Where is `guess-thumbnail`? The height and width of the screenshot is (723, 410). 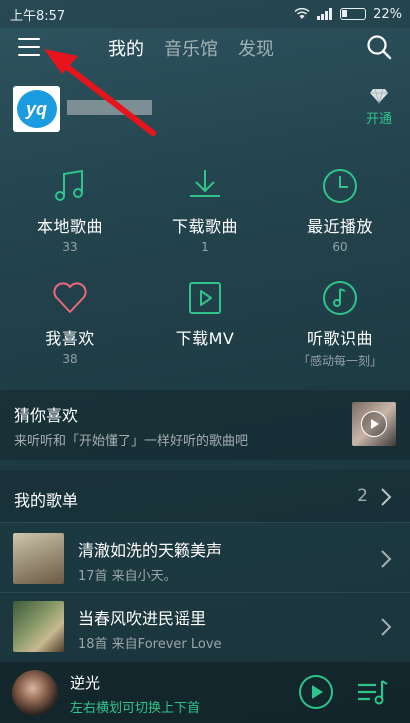
guess-thumbnail is located at coordinates (374, 424).